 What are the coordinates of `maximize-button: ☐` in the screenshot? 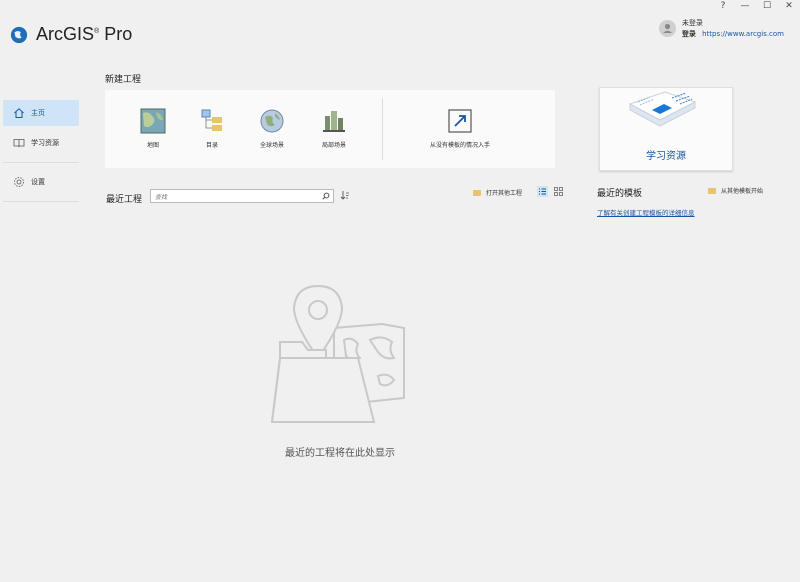 It's located at (767, 7).